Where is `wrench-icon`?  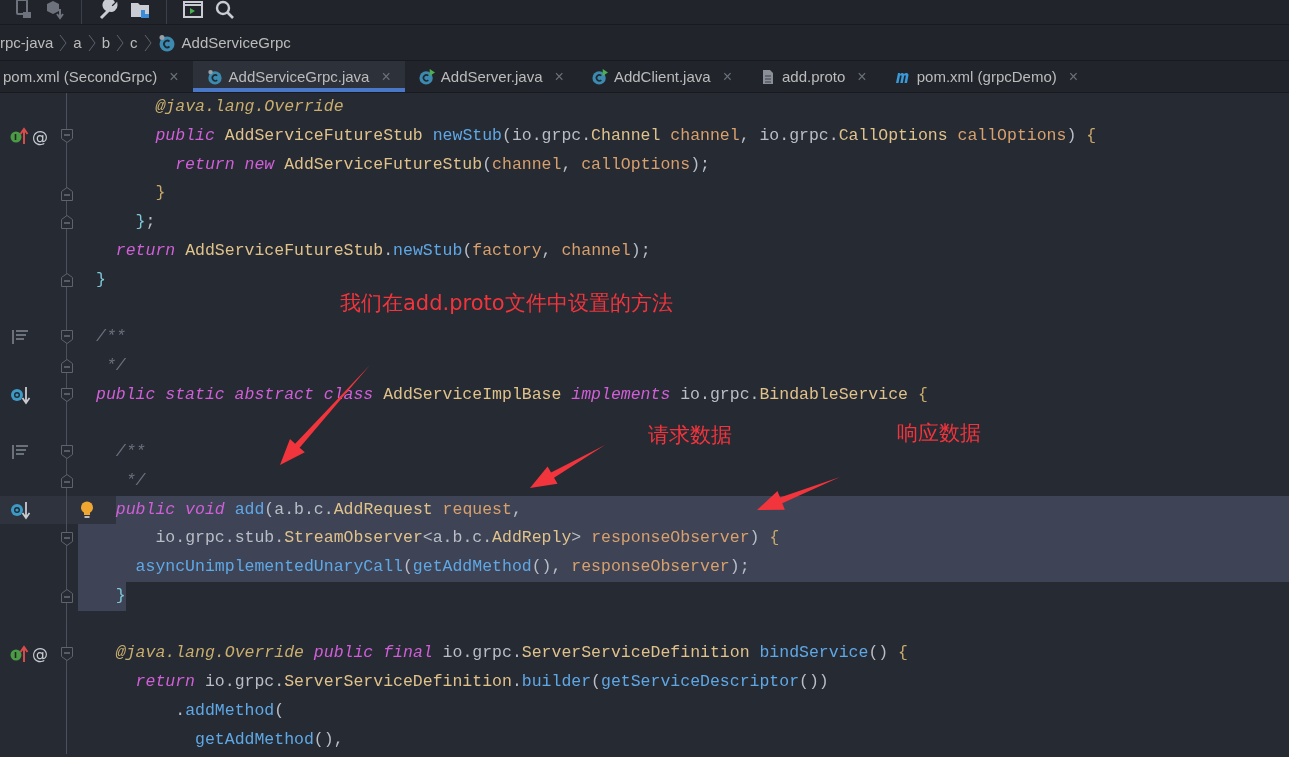 wrench-icon is located at coordinates (108, 10).